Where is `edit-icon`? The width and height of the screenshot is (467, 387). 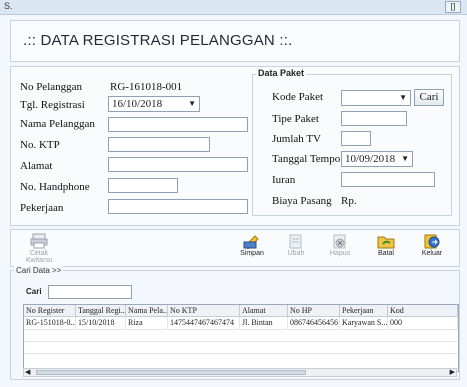
edit-icon is located at coordinates (295, 241).